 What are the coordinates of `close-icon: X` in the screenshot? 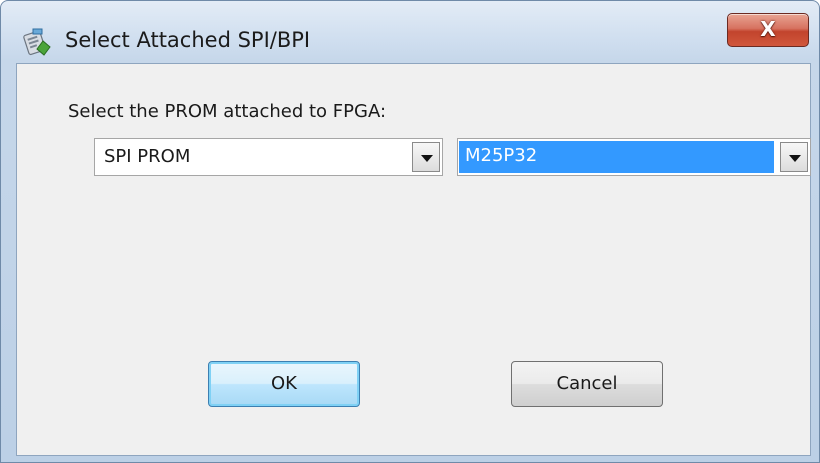 It's located at (768, 29).